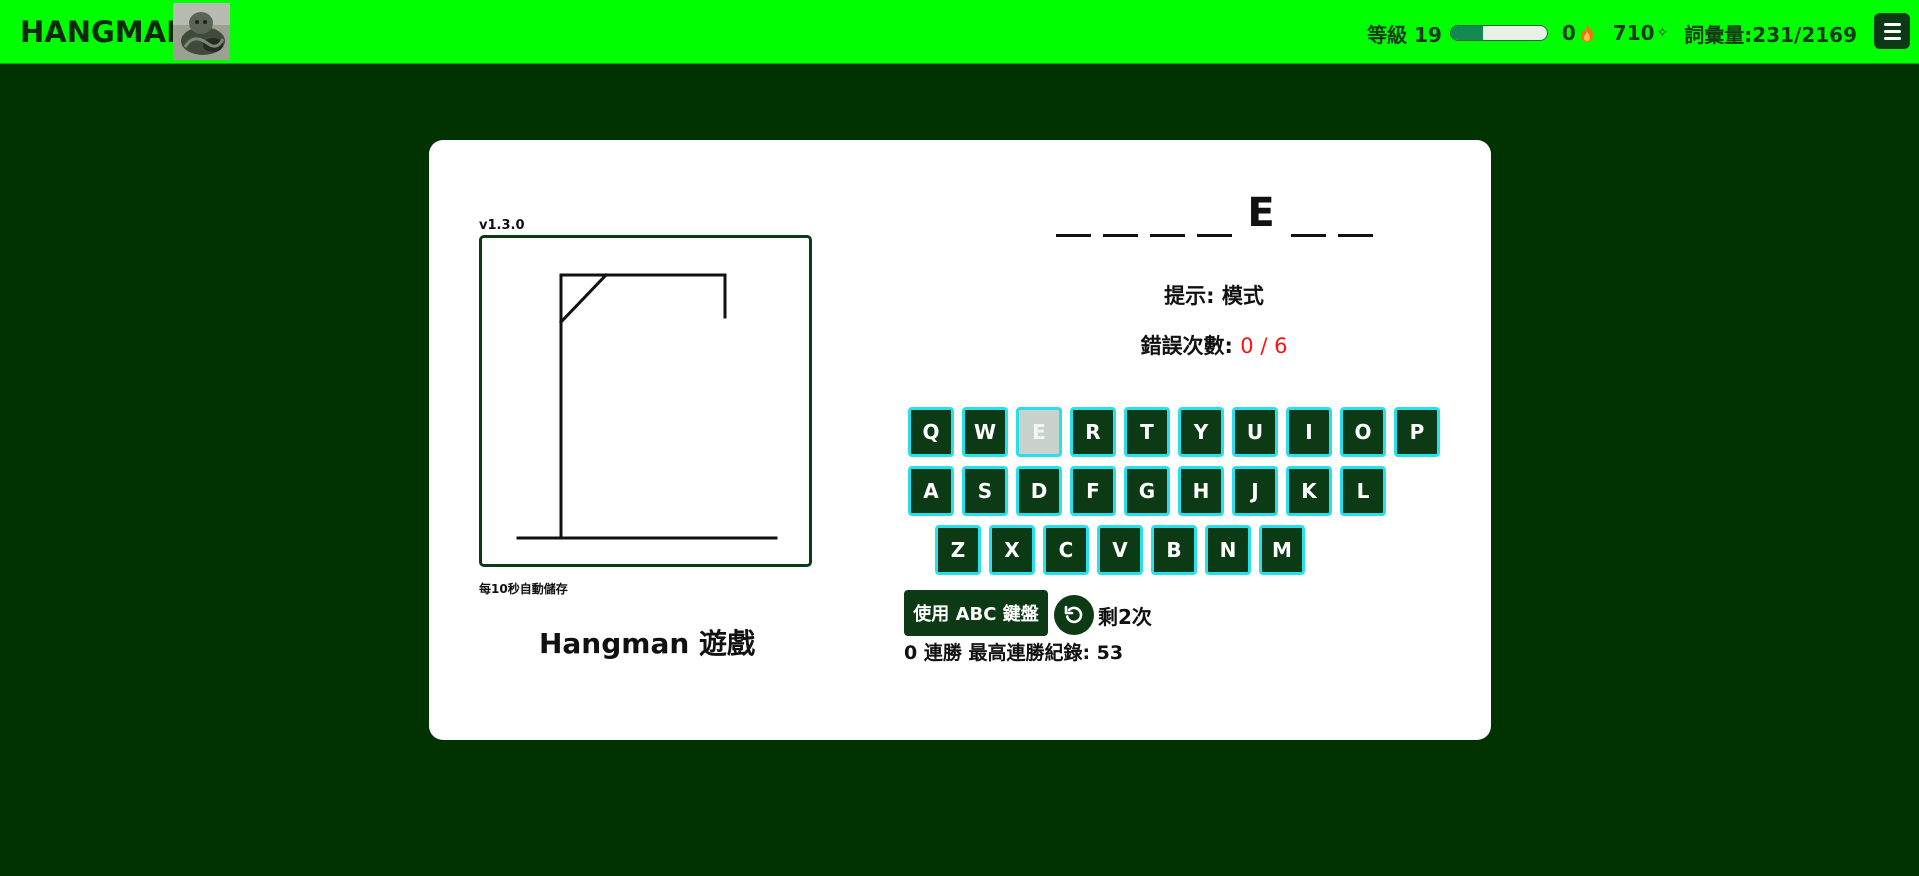 This screenshot has width=1919, height=876. I want to click on key-q: Q, so click(931, 432).